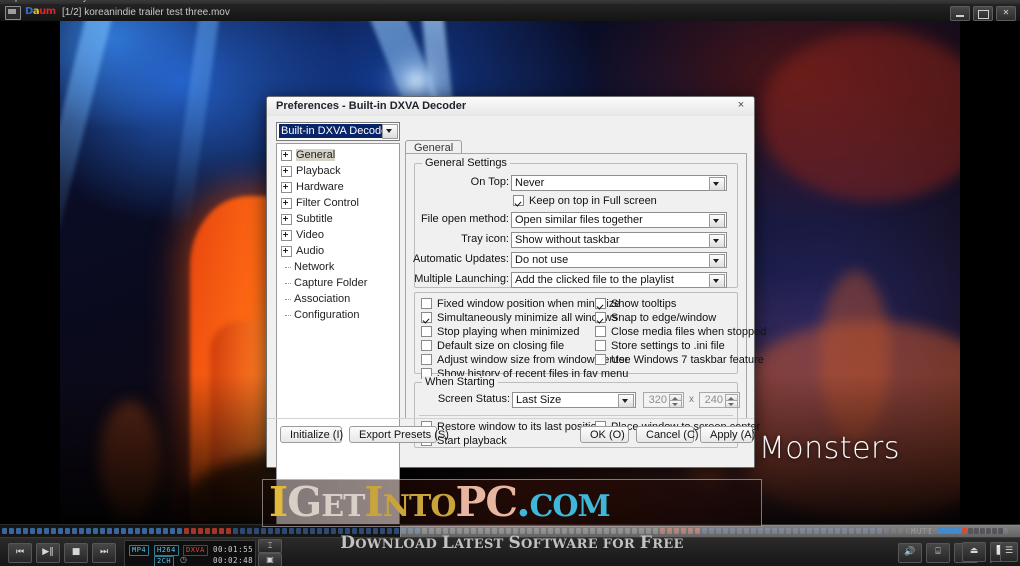  What do you see at coordinates (338, 299) in the screenshot?
I see `tree-item-association: Association` at bounding box center [338, 299].